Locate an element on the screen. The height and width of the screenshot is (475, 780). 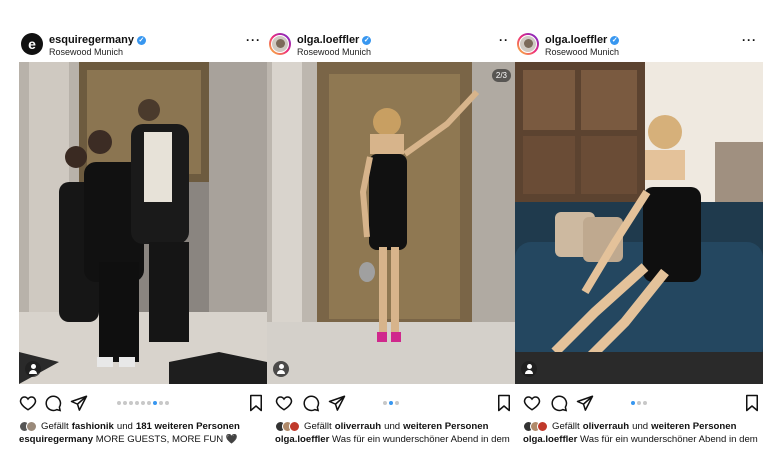
caption: esquiregermany MORE GUESTS, MORE FUN 🖤 is located at coordinates (143, 439).